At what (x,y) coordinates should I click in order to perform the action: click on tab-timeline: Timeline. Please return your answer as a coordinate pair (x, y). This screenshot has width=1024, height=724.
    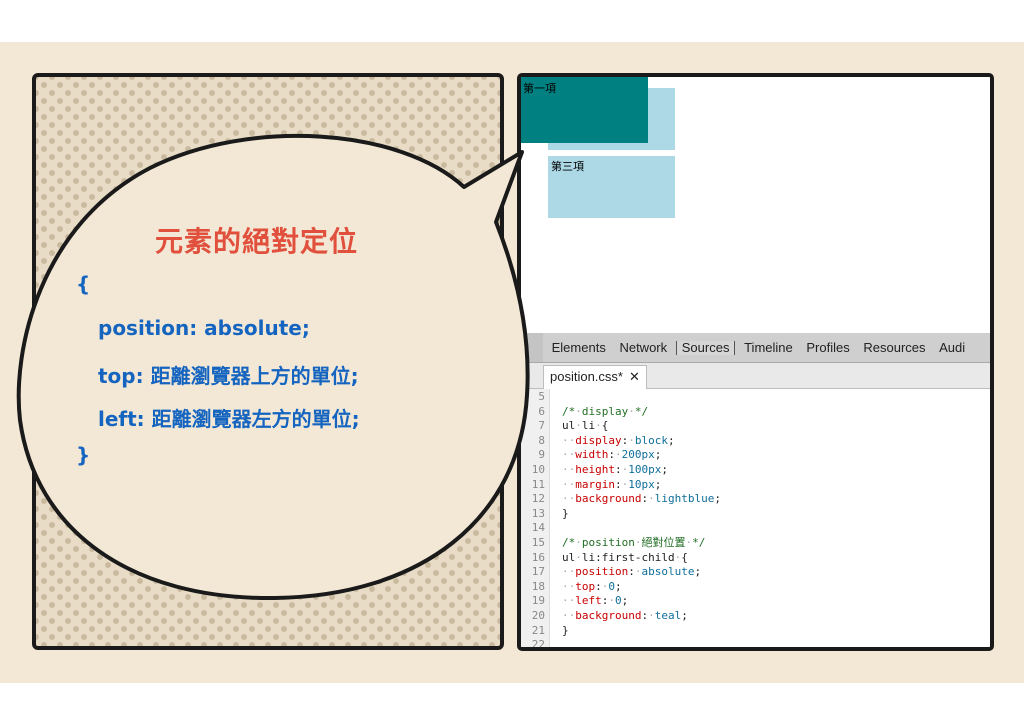
    Looking at the image, I should click on (768, 347).